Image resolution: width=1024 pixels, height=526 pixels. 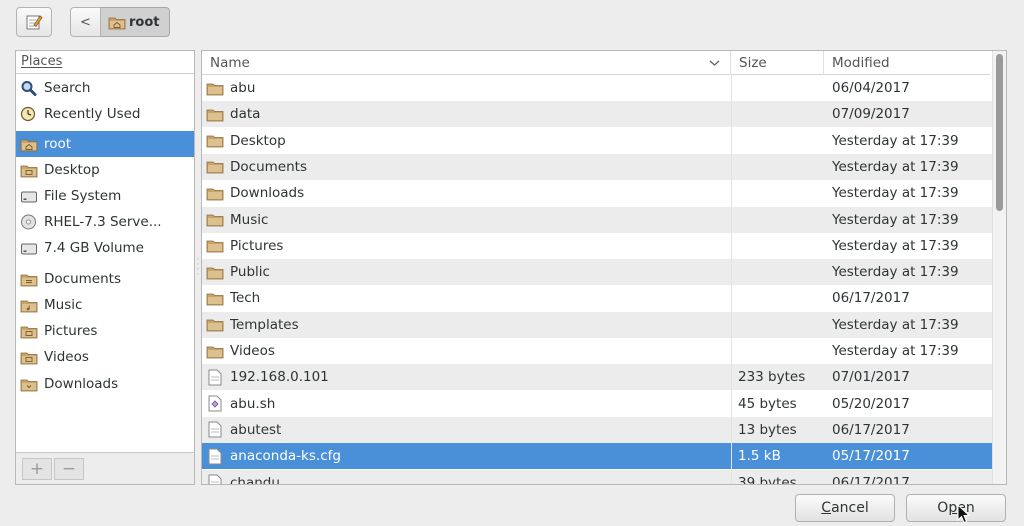 What do you see at coordinates (597, 219) in the screenshot?
I see `file-row: Music Yesterday at 17:39` at bounding box center [597, 219].